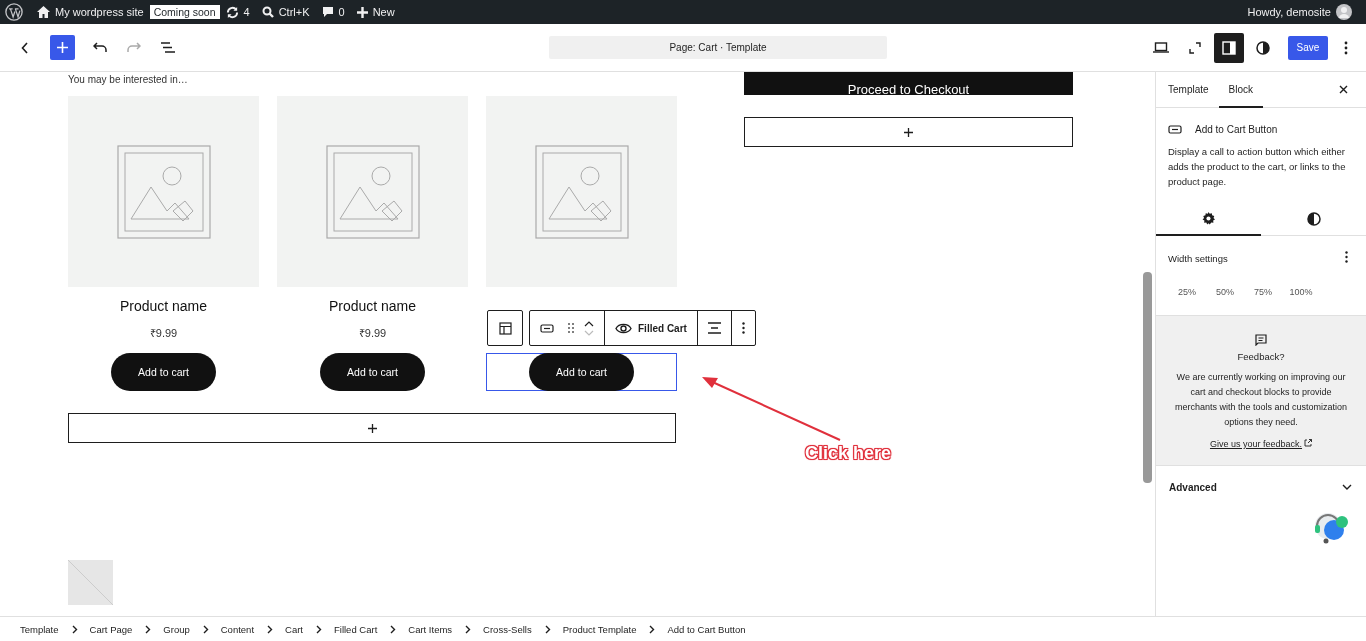  Describe the element at coordinates (90, 582) in the screenshot. I see `image-thumbnail` at that location.